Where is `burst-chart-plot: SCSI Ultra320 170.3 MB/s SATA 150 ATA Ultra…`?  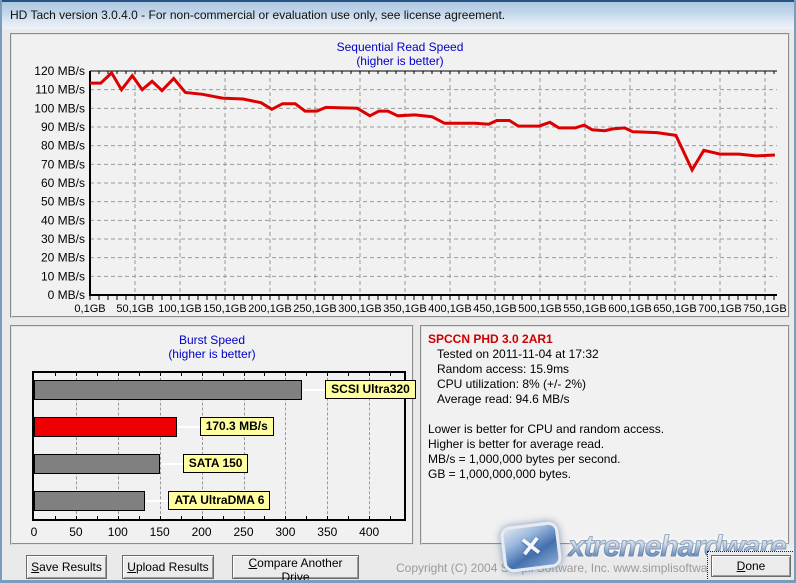
burst-chart-plot: SCSI Ultra320 170.3 MB/s SATA 150 ATA Ultra… is located at coordinates (224, 446).